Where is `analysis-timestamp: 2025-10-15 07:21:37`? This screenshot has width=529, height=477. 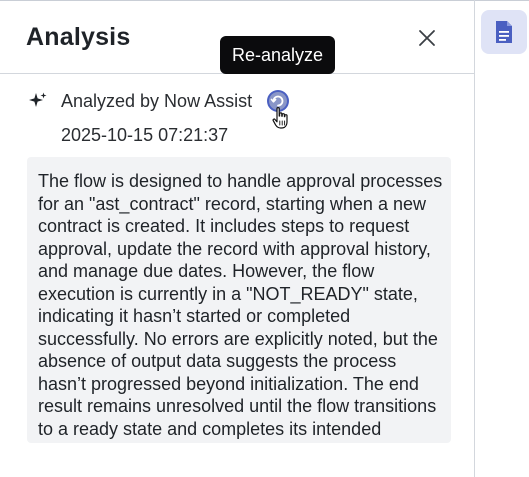
analysis-timestamp: 2025-10-15 07:21:37 is located at coordinates (145, 135).